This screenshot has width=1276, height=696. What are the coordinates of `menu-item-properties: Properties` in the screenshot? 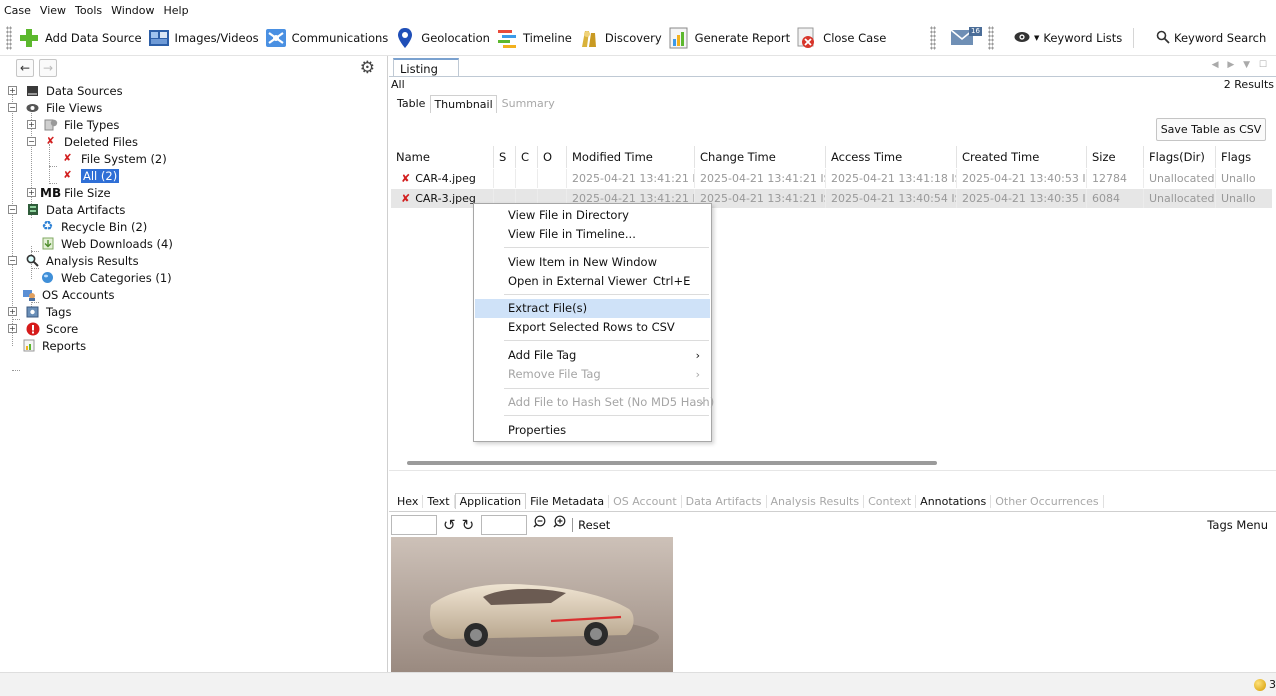 It's located at (592, 430).